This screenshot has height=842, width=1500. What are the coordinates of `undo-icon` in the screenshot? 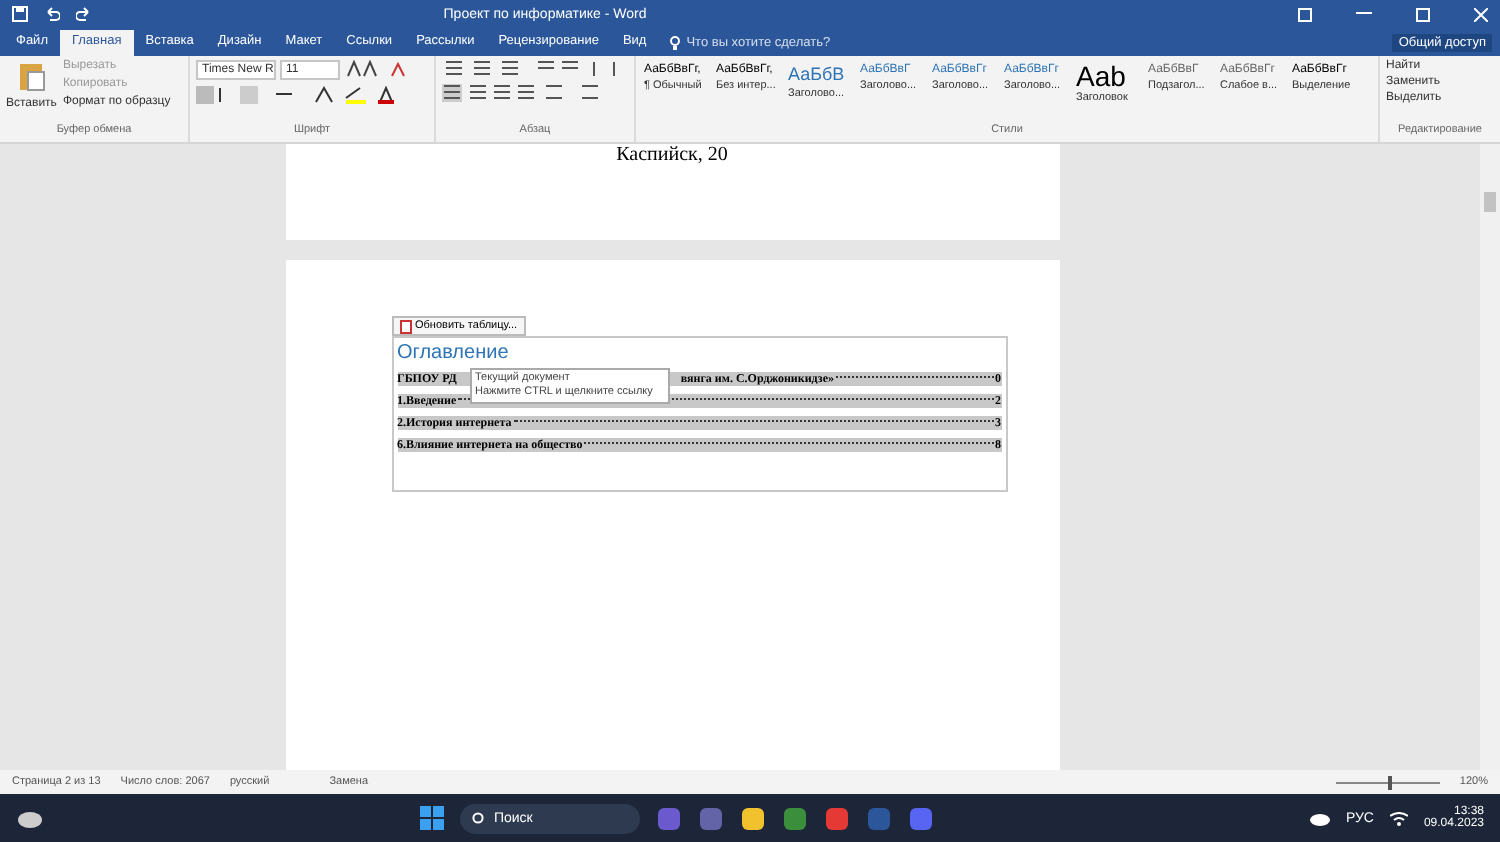 It's located at (52, 14).